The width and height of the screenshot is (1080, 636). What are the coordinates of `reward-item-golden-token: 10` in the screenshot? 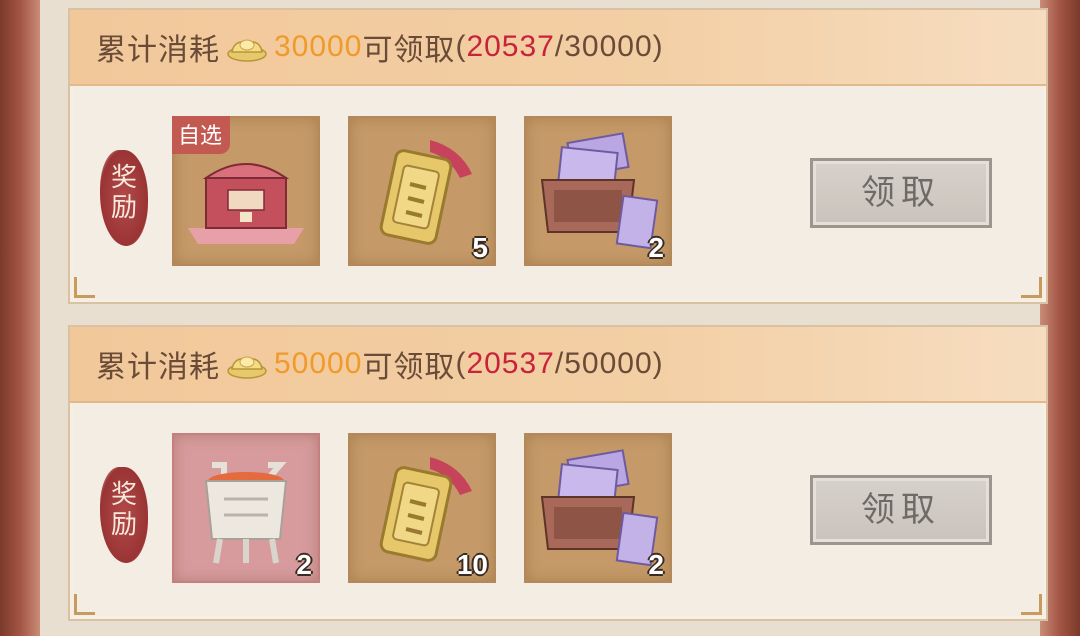 It's located at (422, 508).